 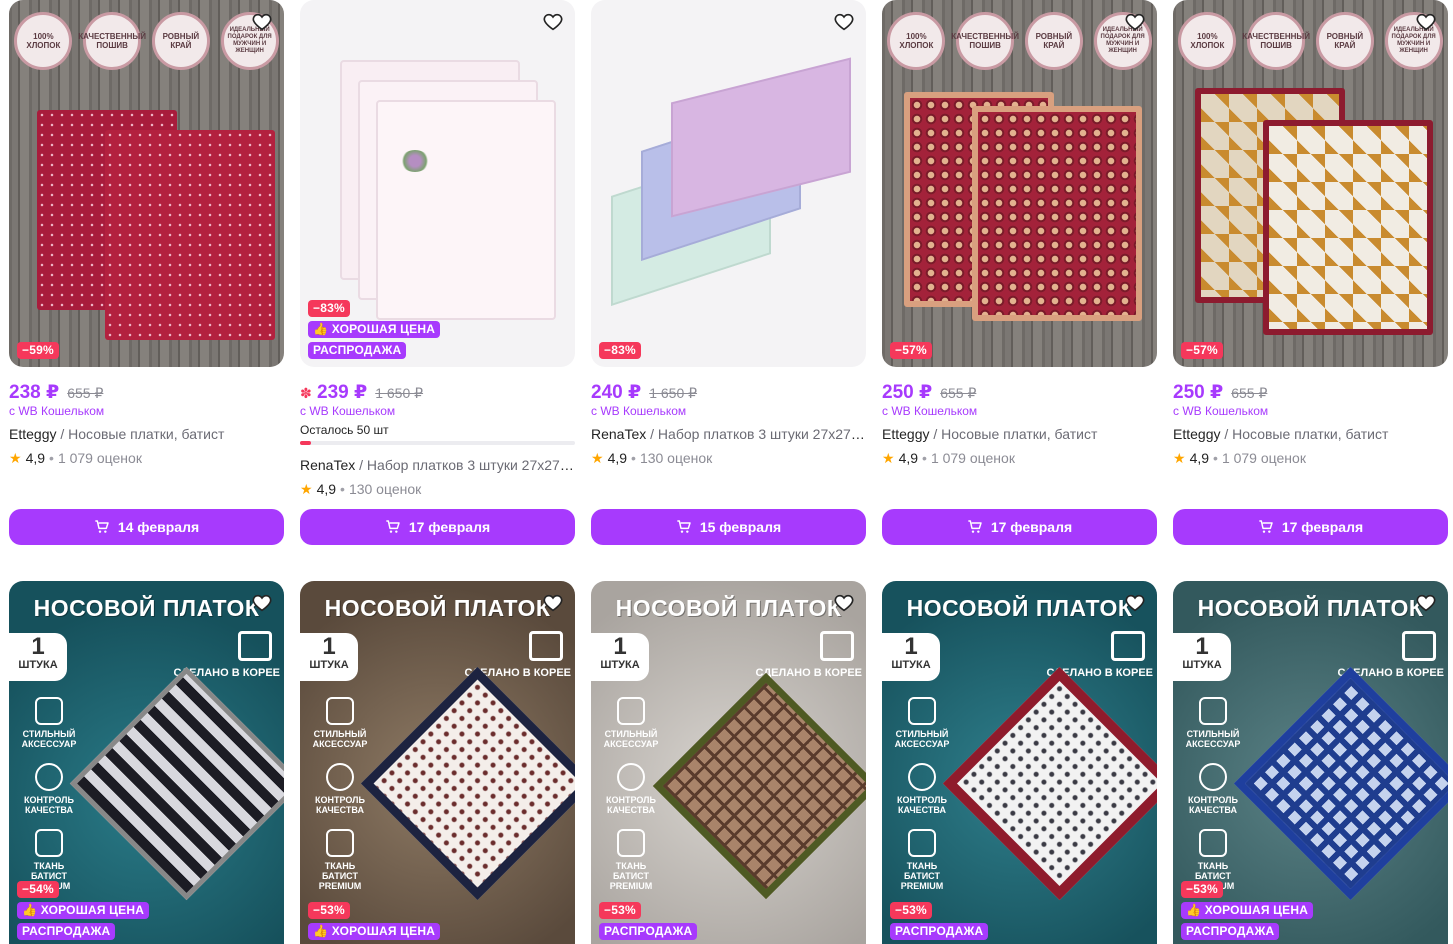 What do you see at coordinates (728, 527) in the screenshot?
I see `add-to-cart-button: 15 февраля` at bounding box center [728, 527].